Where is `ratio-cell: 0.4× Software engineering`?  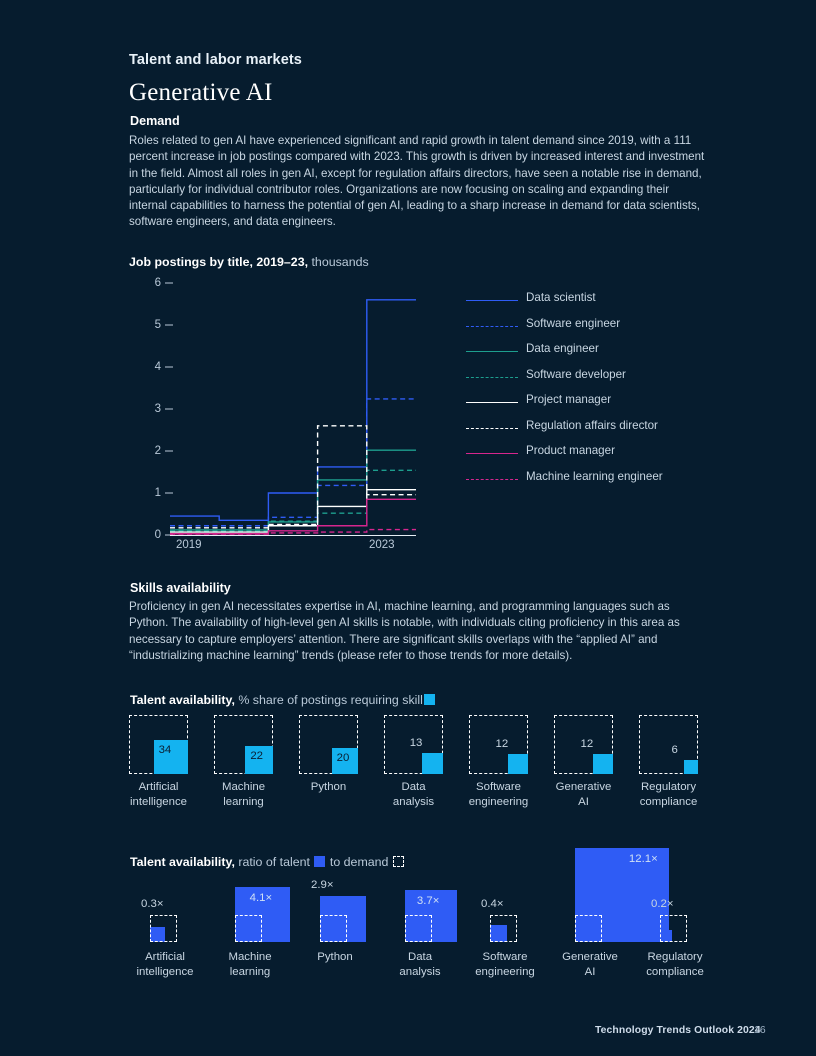
ratio-cell: 0.4× Software engineering is located at coordinates (511, 927).